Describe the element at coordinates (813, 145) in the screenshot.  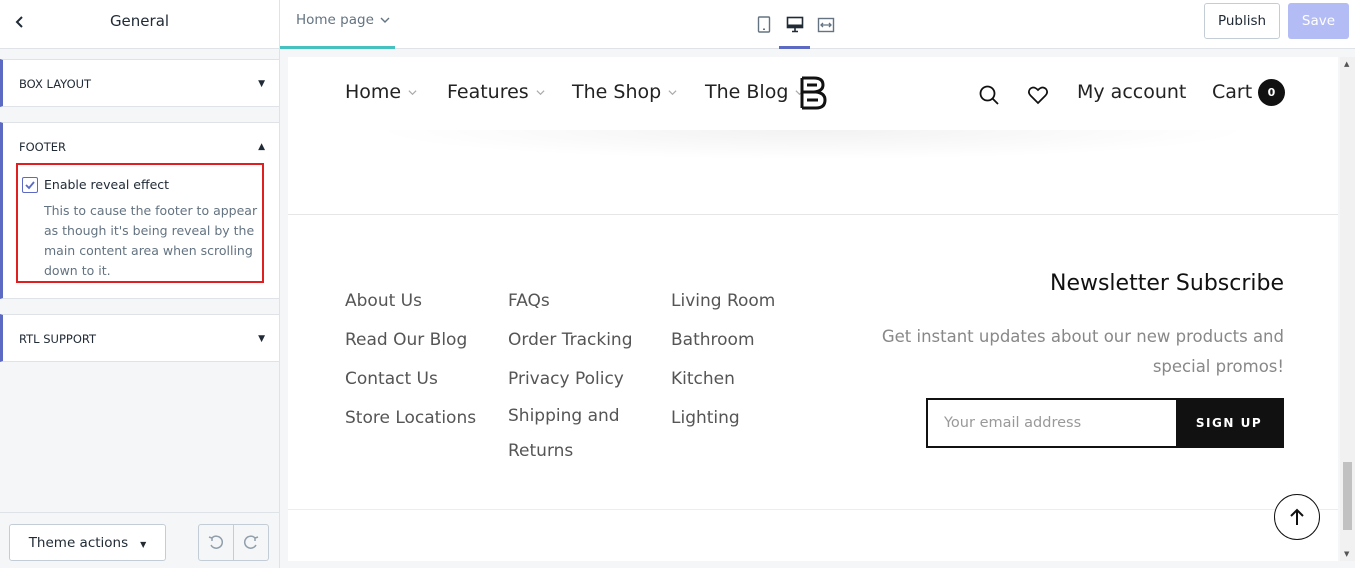
I see `nav-dropdown-shadow` at that location.